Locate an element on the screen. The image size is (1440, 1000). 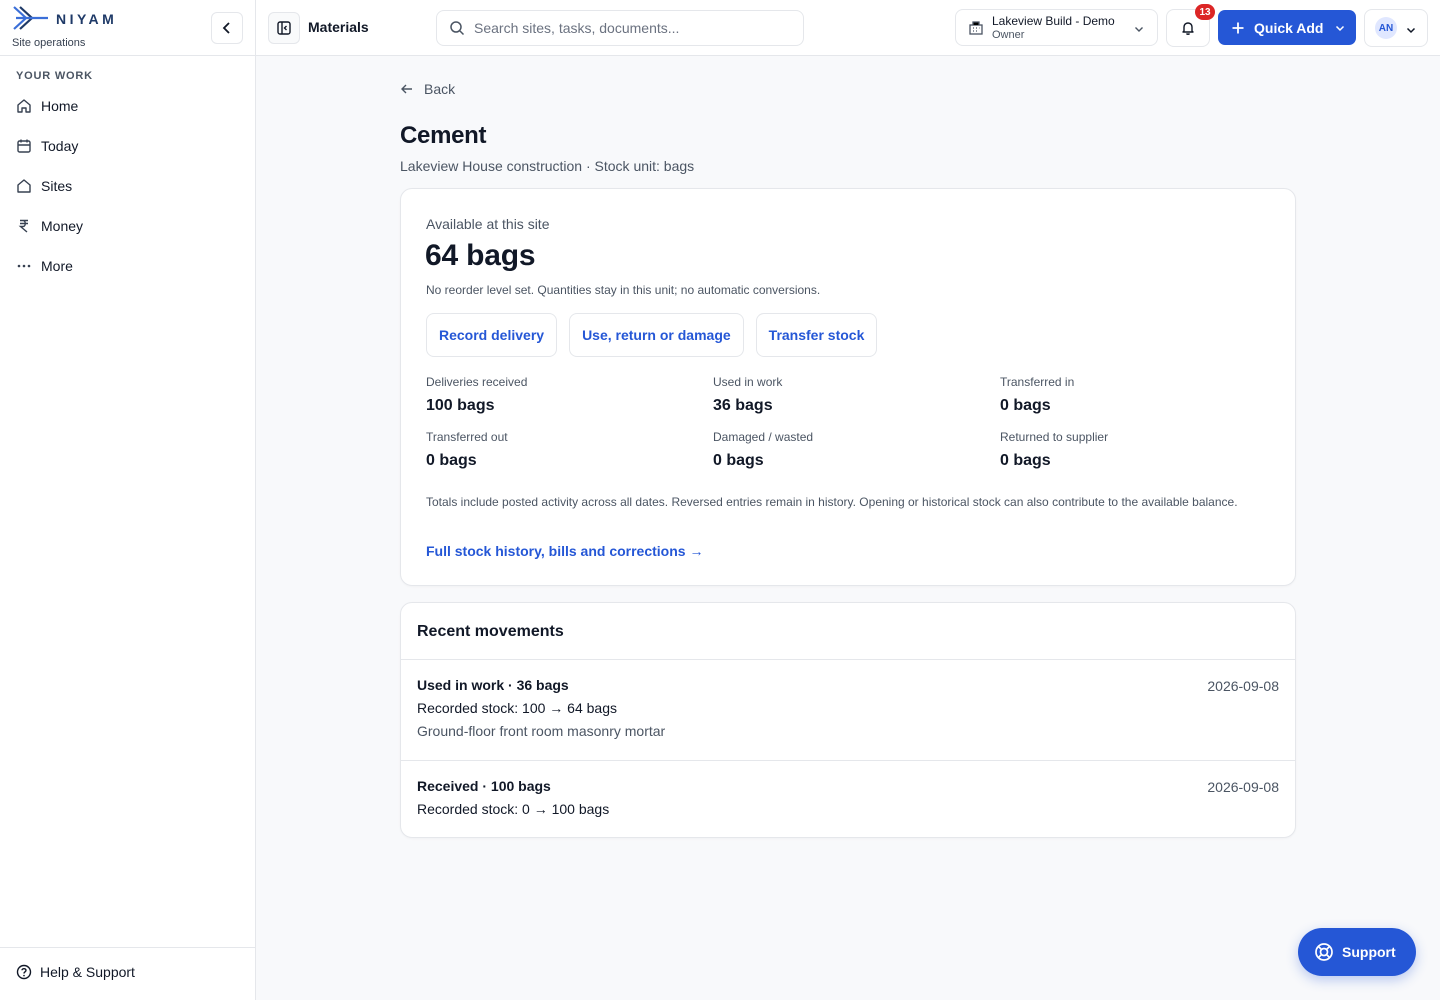
sidebar-item-label: Today is located at coordinates (60, 146).